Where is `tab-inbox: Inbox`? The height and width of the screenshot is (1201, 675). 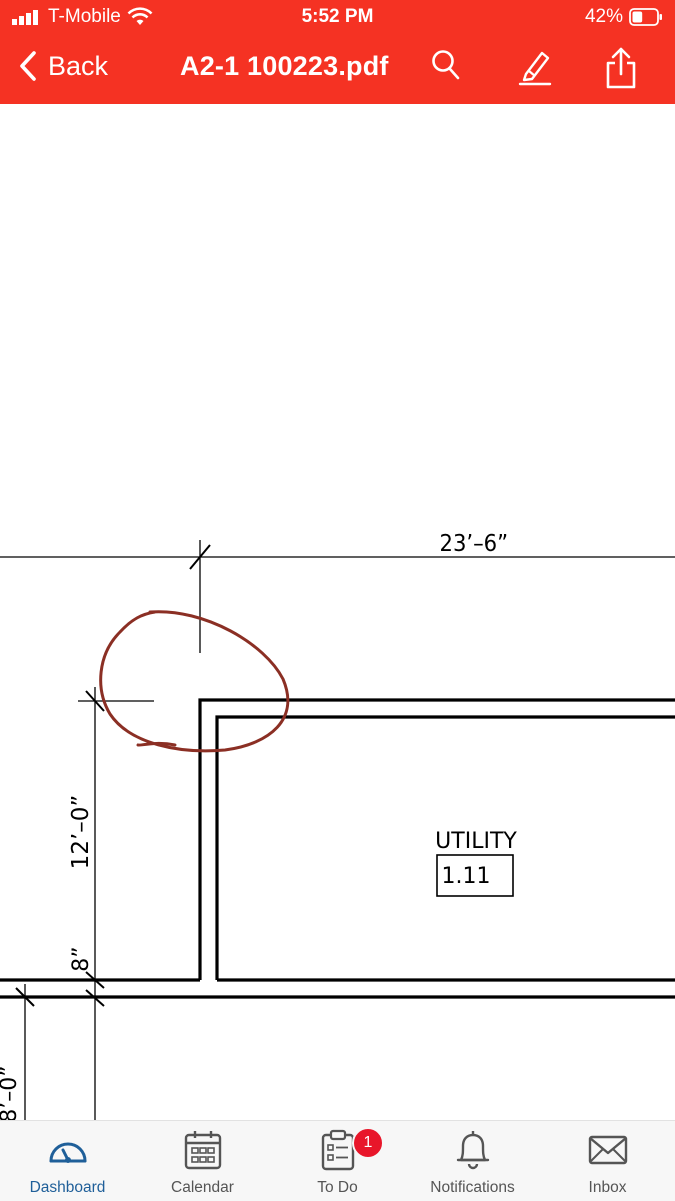
tab-inbox: Inbox is located at coordinates (607, 1161).